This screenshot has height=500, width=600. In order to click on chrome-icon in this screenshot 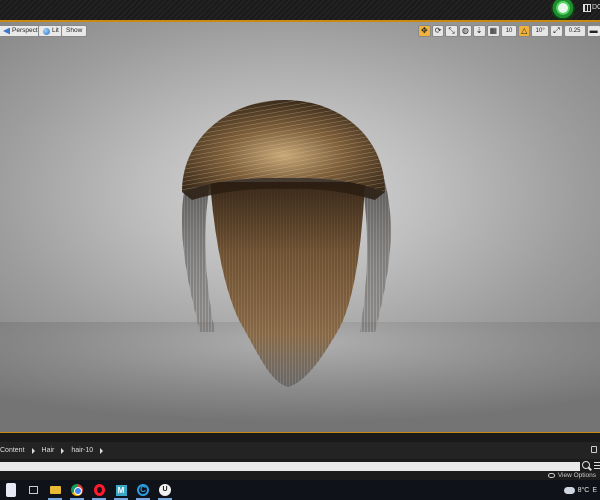, I will do `click(77, 490)`.